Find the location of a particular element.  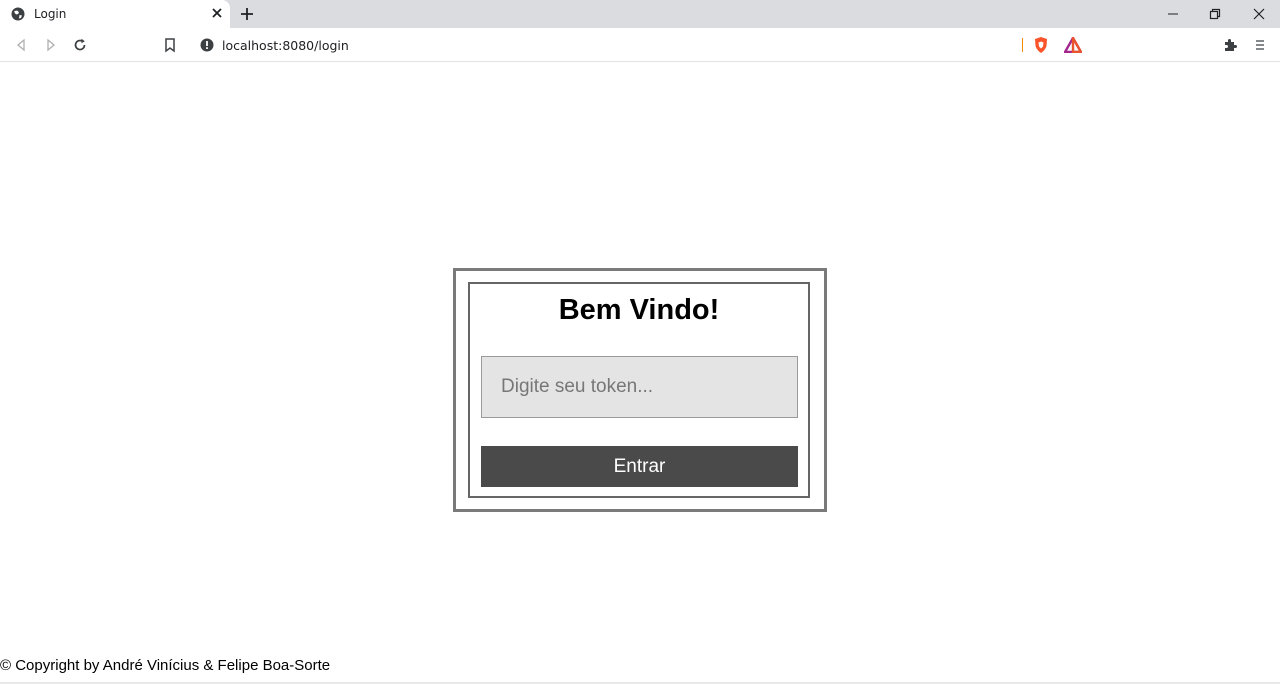

login-button: Entrar is located at coordinates (639, 466).